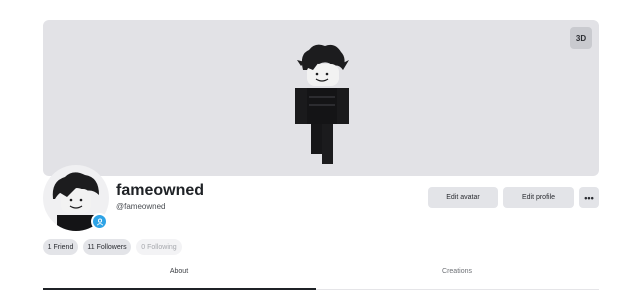 The height and width of the screenshot is (308, 640). I want to click on avatar-3d-model, so click(322, 105).